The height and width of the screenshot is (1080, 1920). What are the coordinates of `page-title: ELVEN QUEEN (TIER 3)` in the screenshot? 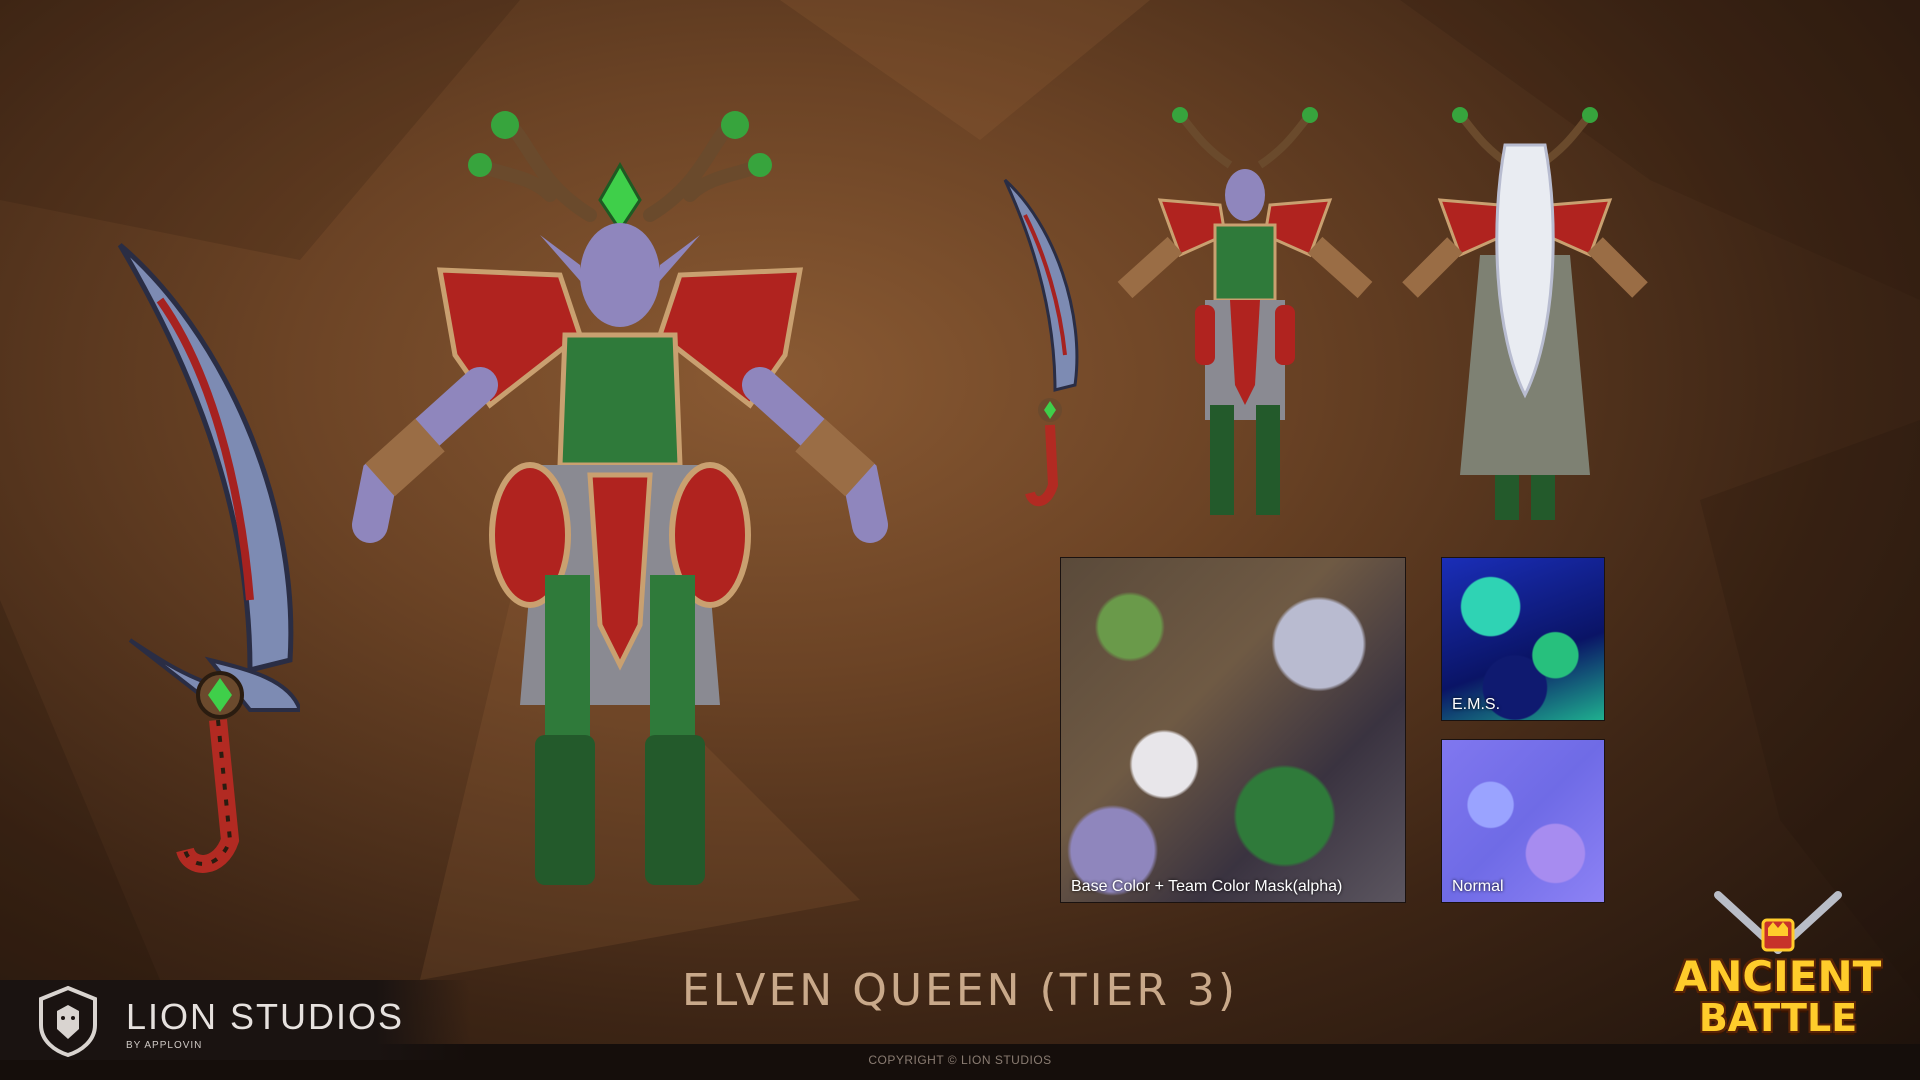 It's located at (960, 990).